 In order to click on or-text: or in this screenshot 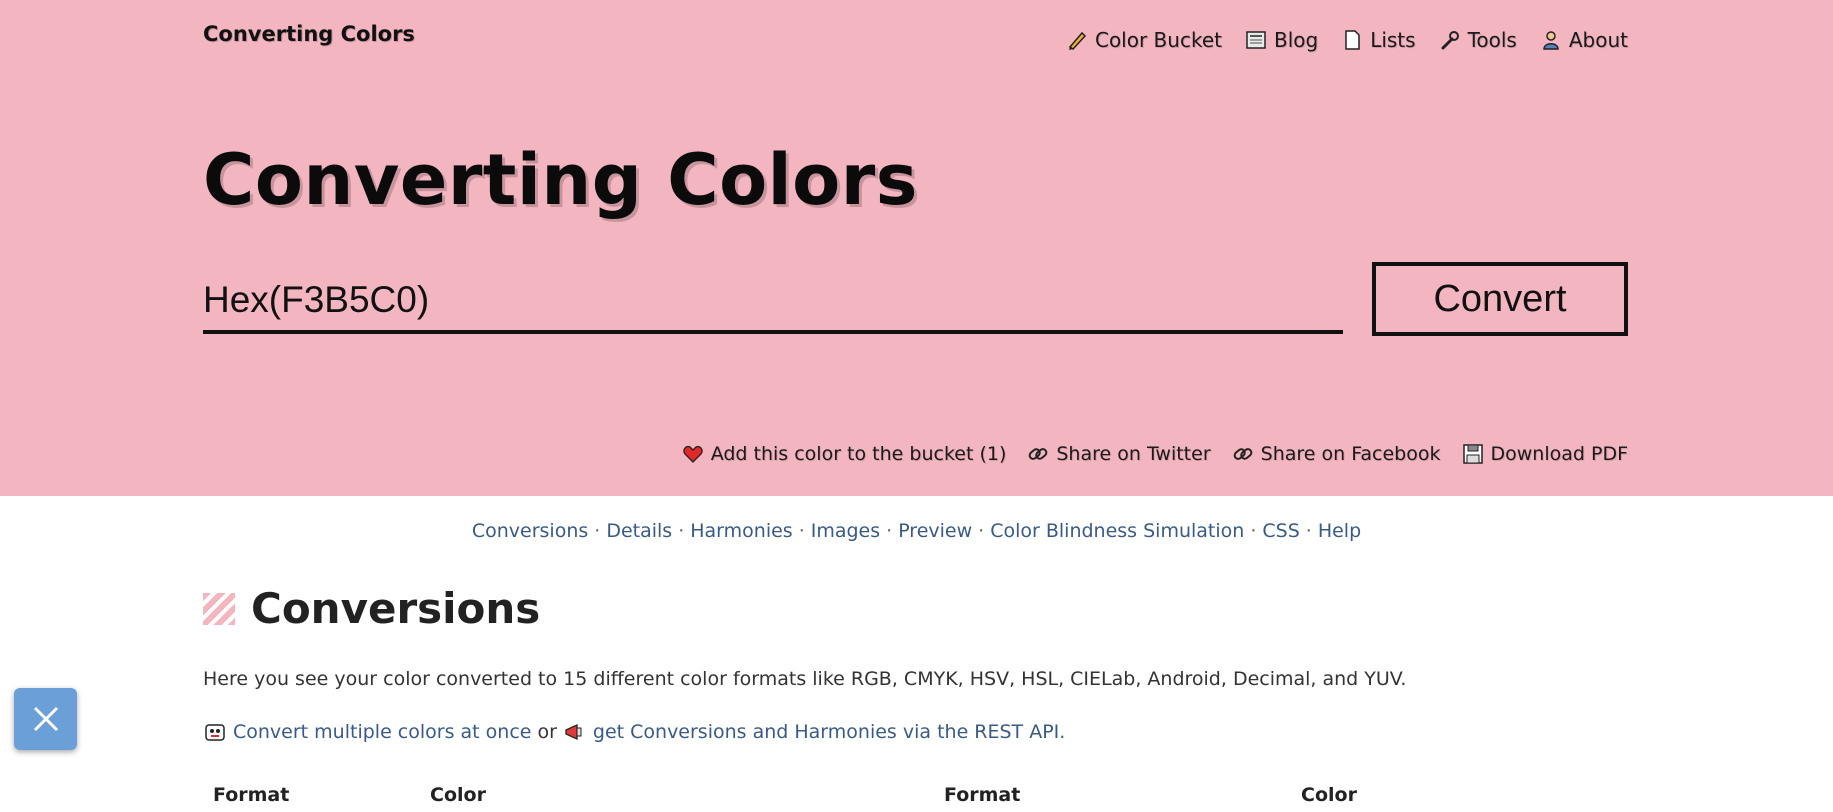, I will do `click(547, 732)`.